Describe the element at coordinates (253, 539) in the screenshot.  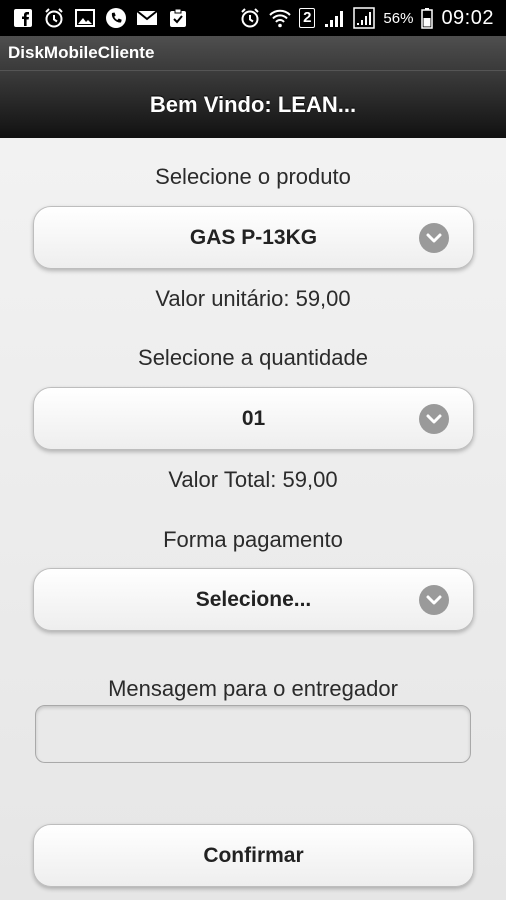
I see `payment-label: Forma pagamento` at that location.